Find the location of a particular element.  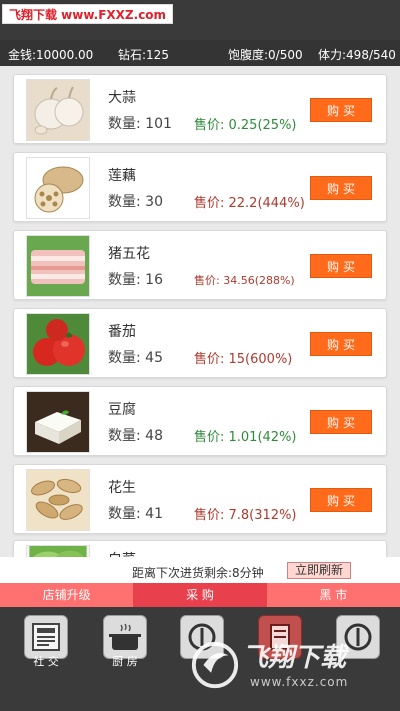

item-quantity: 数量: 48 is located at coordinates (135, 436).